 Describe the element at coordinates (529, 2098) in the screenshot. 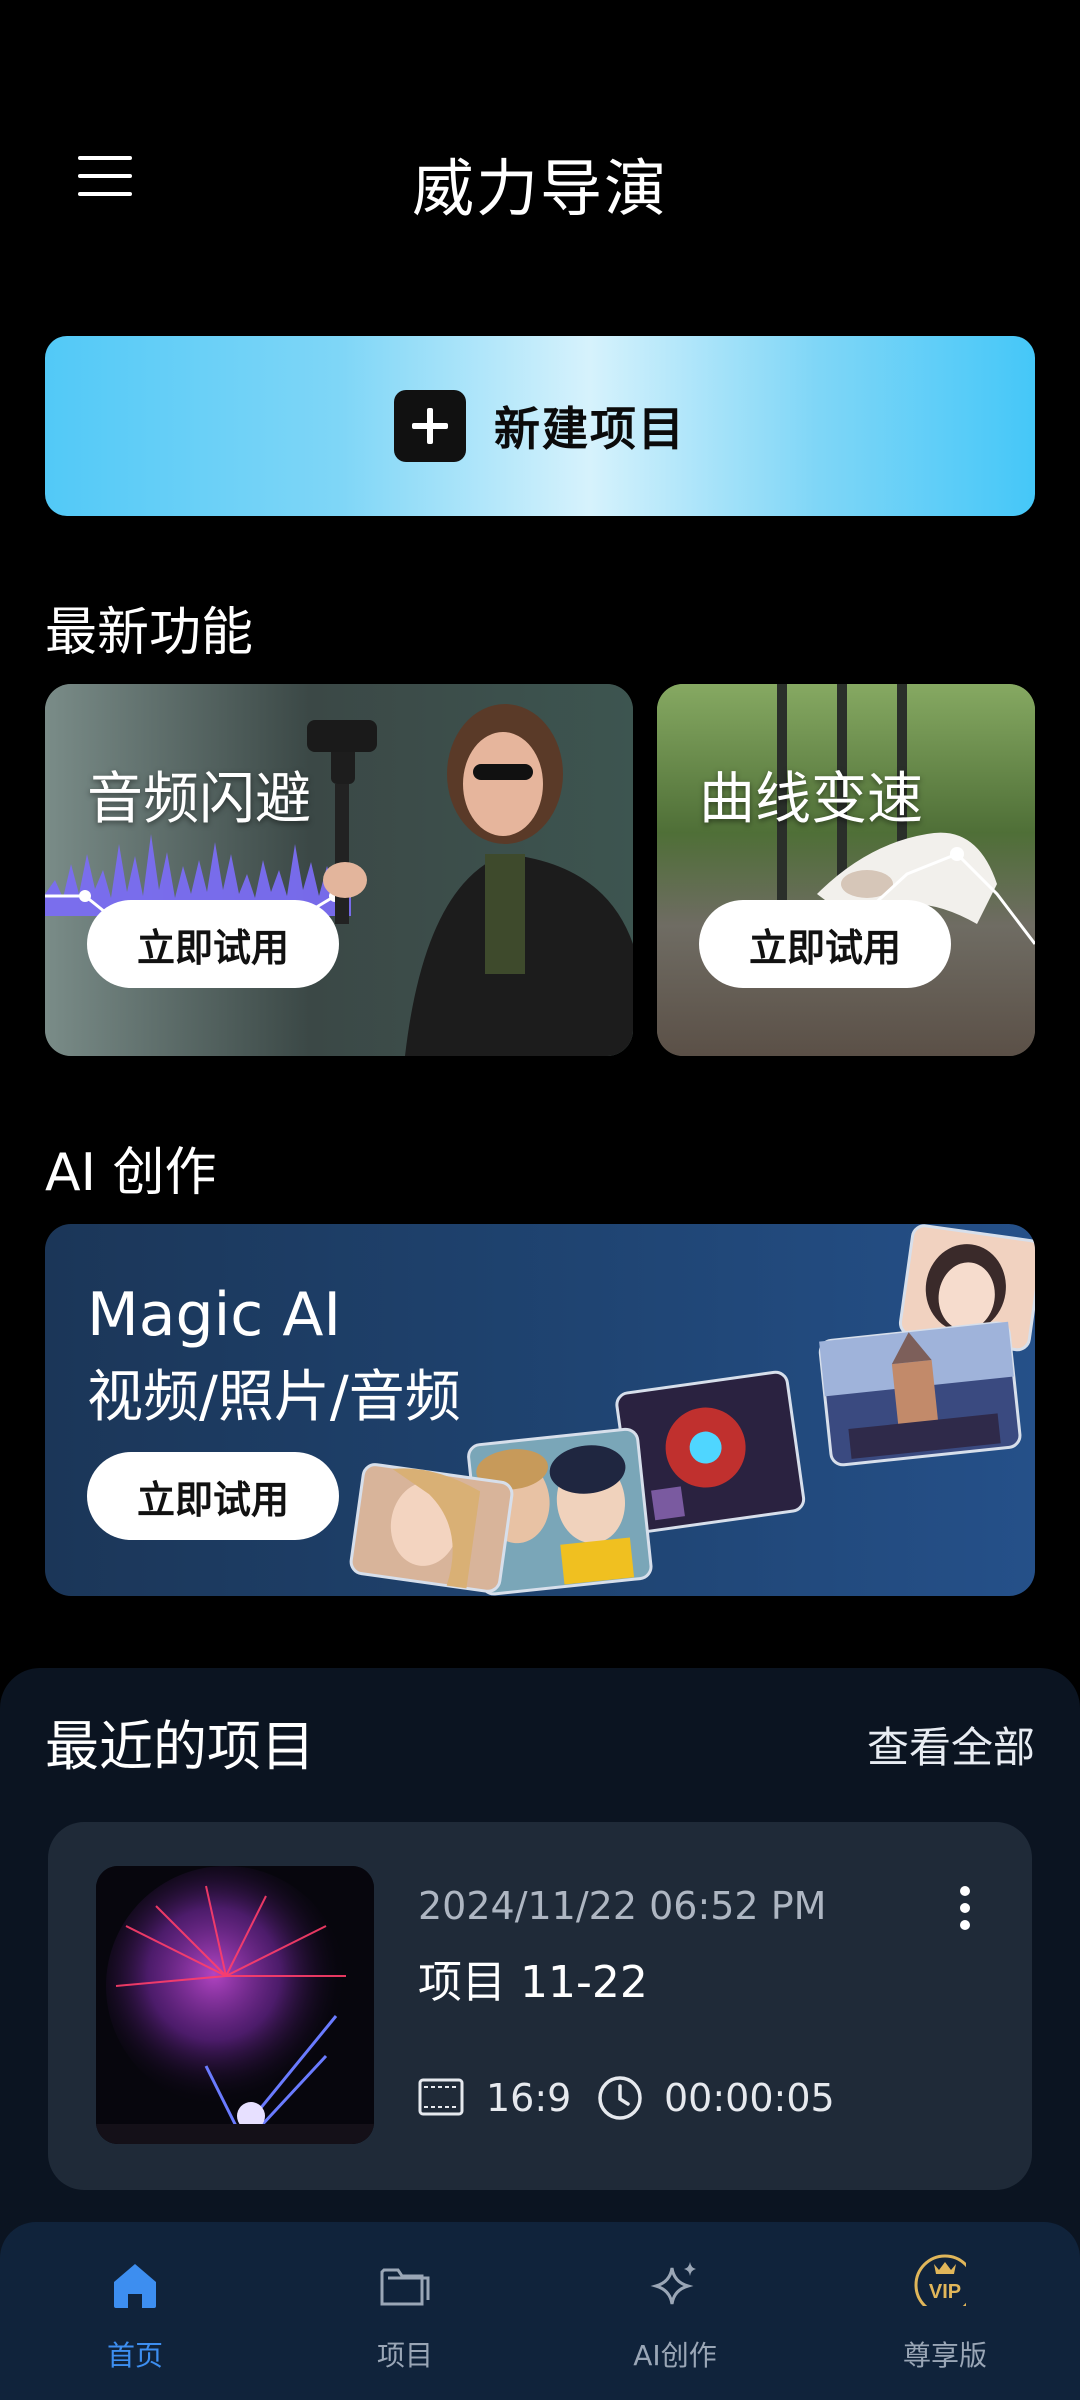

I see `project-aspect-ratio: 16:9` at that location.